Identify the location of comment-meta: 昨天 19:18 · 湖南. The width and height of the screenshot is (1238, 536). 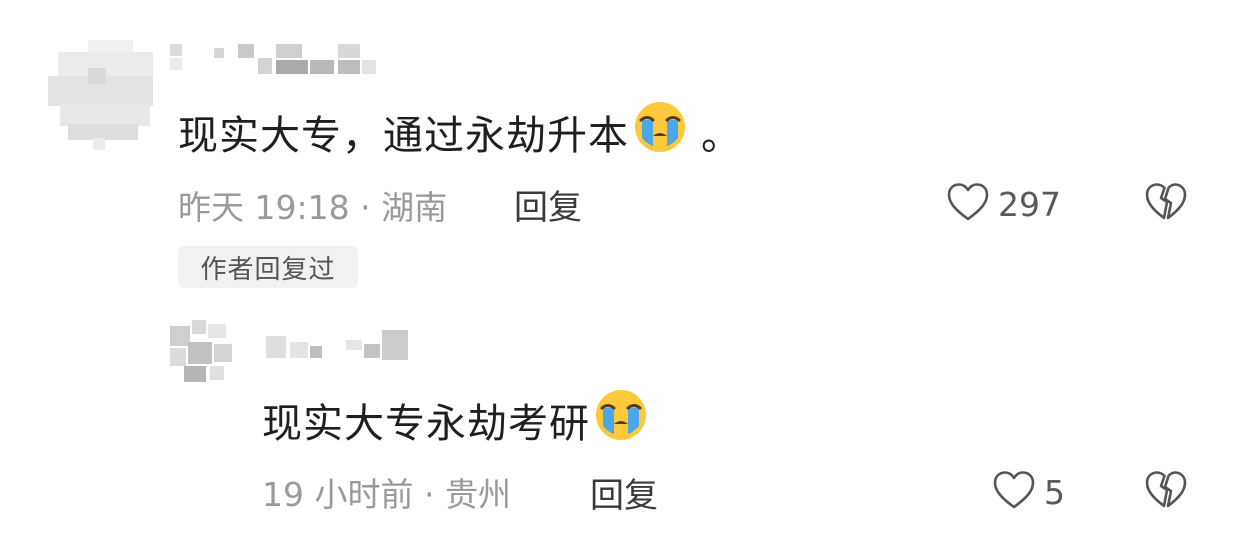
(312, 205).